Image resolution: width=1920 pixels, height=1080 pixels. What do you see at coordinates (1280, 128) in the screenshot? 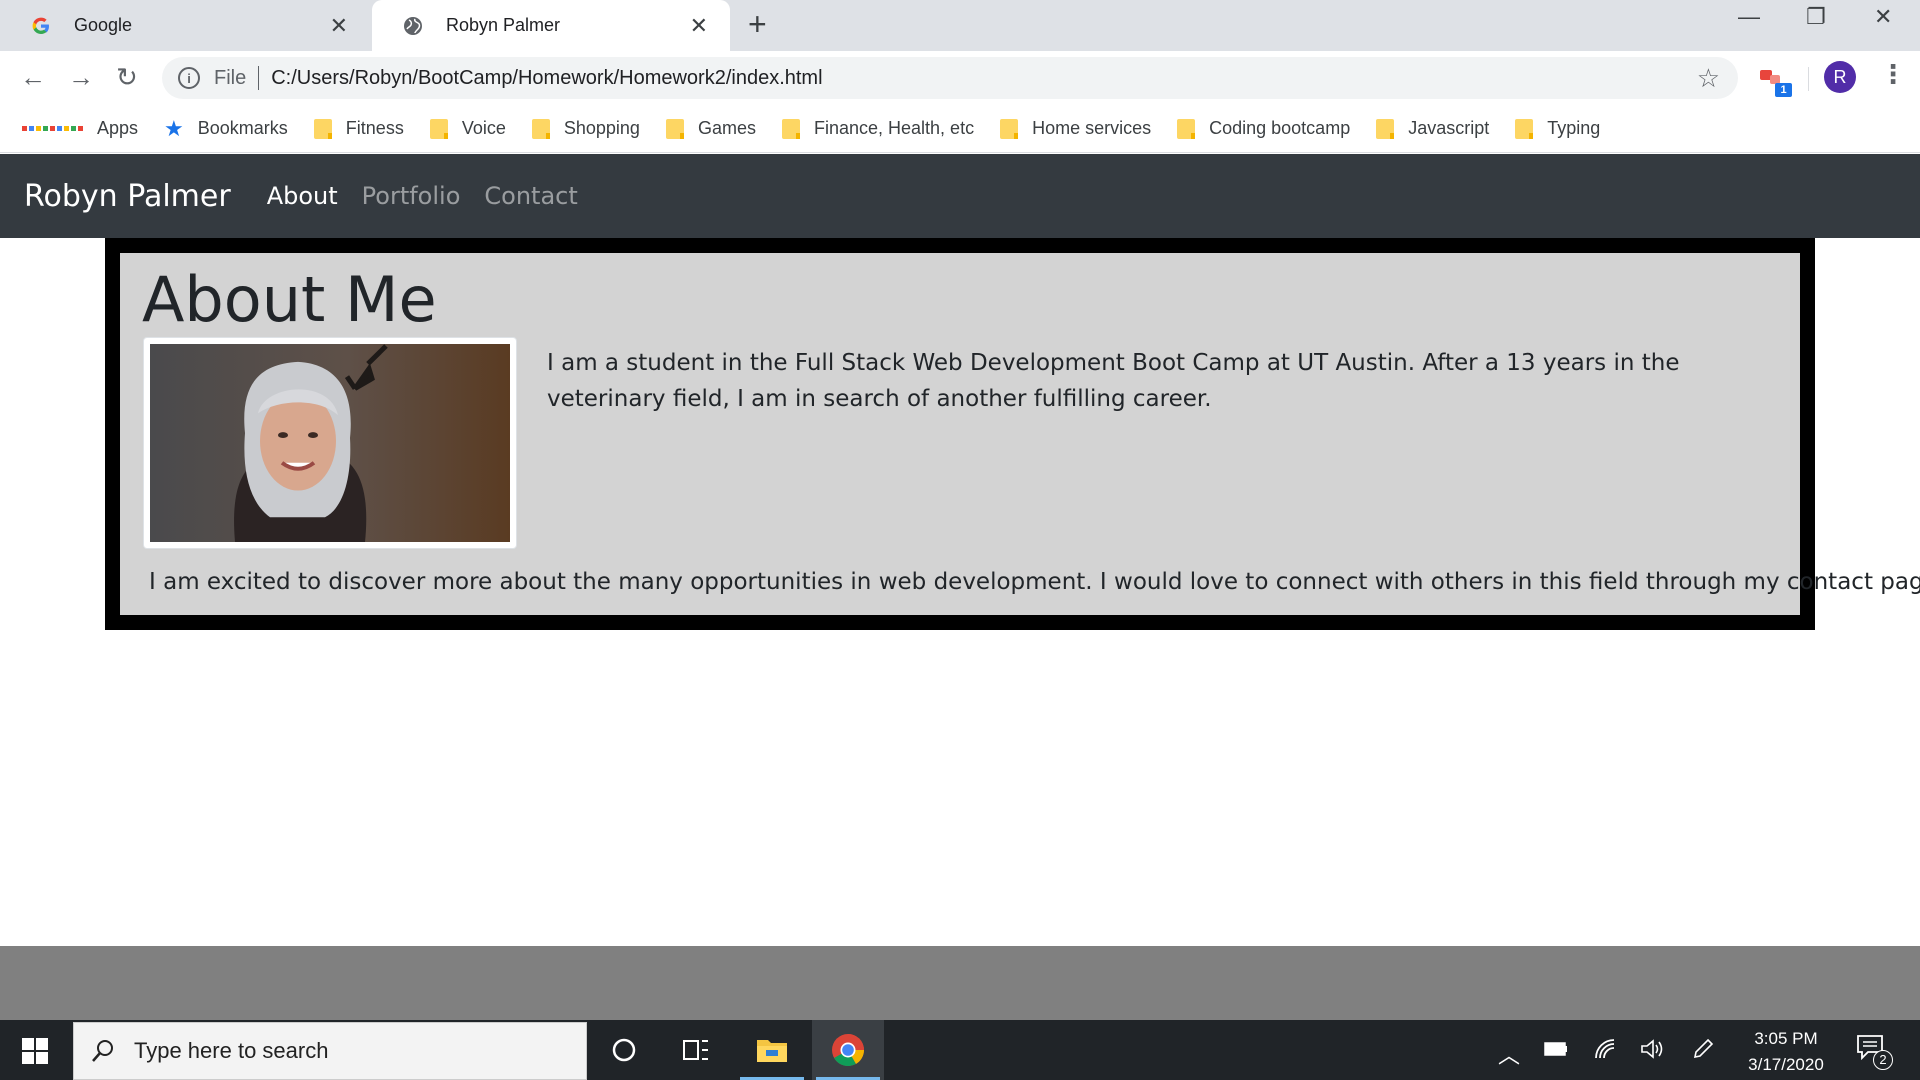
I see `bookmark-label: Coding bootcamp` at bounding box center [1280, 128].